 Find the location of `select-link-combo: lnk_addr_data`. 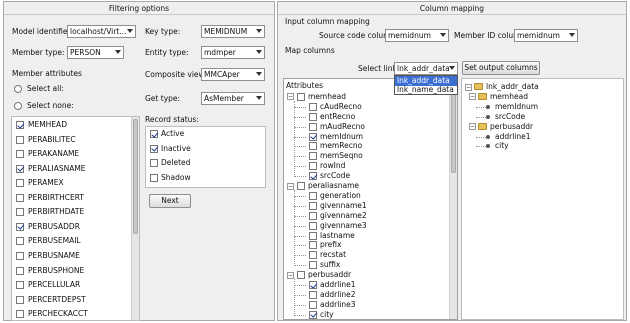

select-link-combo: lnk_addr_data is located at coordinates (426, 68).